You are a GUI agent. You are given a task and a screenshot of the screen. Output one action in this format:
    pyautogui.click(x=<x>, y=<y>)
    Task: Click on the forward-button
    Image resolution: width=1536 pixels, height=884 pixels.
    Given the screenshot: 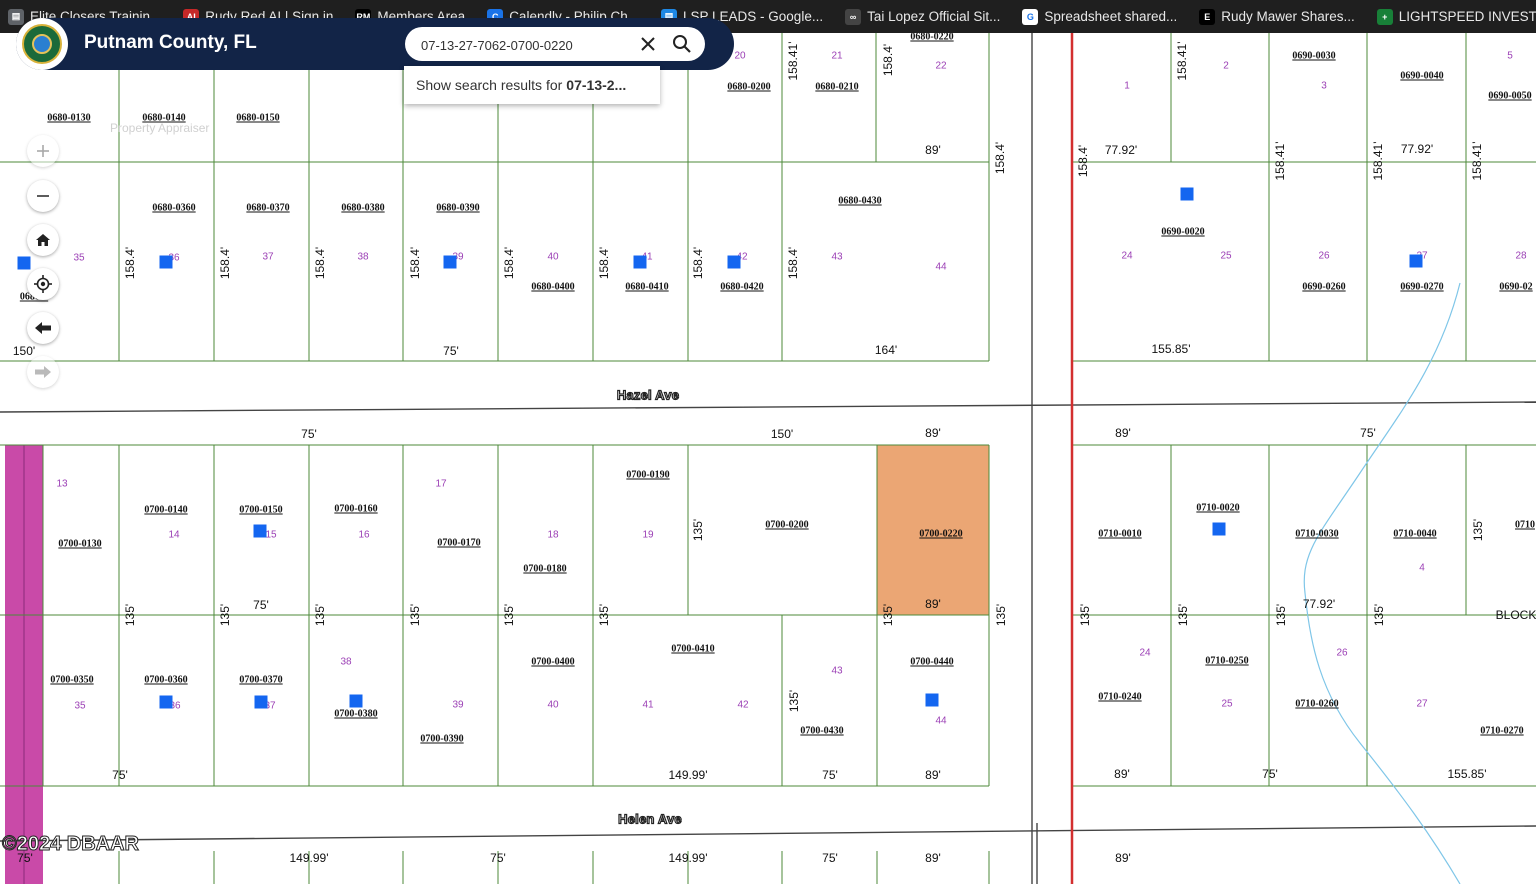 What is the action you would take?
    pyautogui.click(x=43, y=372)
    